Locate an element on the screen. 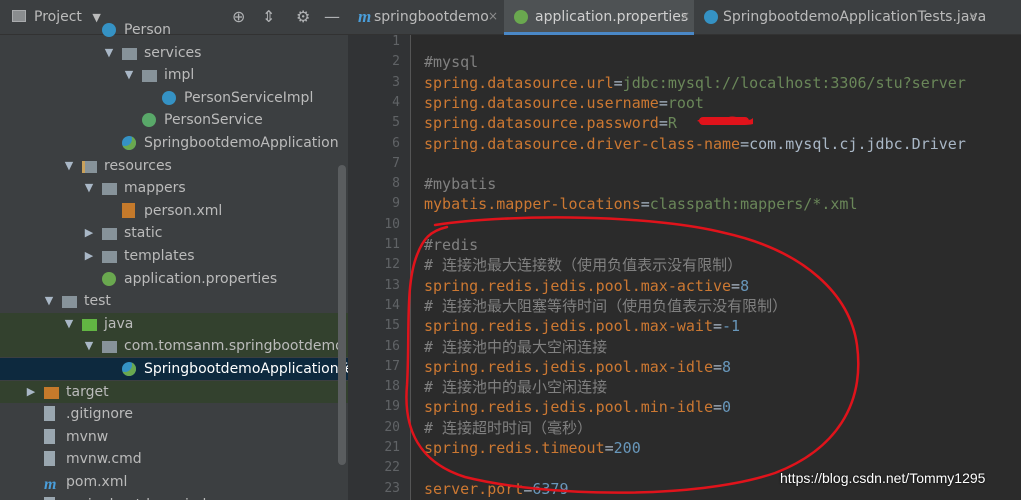 Image resolution: width=1021 pixels, height=500 pixels. tree-item: ▼ services is located at coordinates (174, 53).